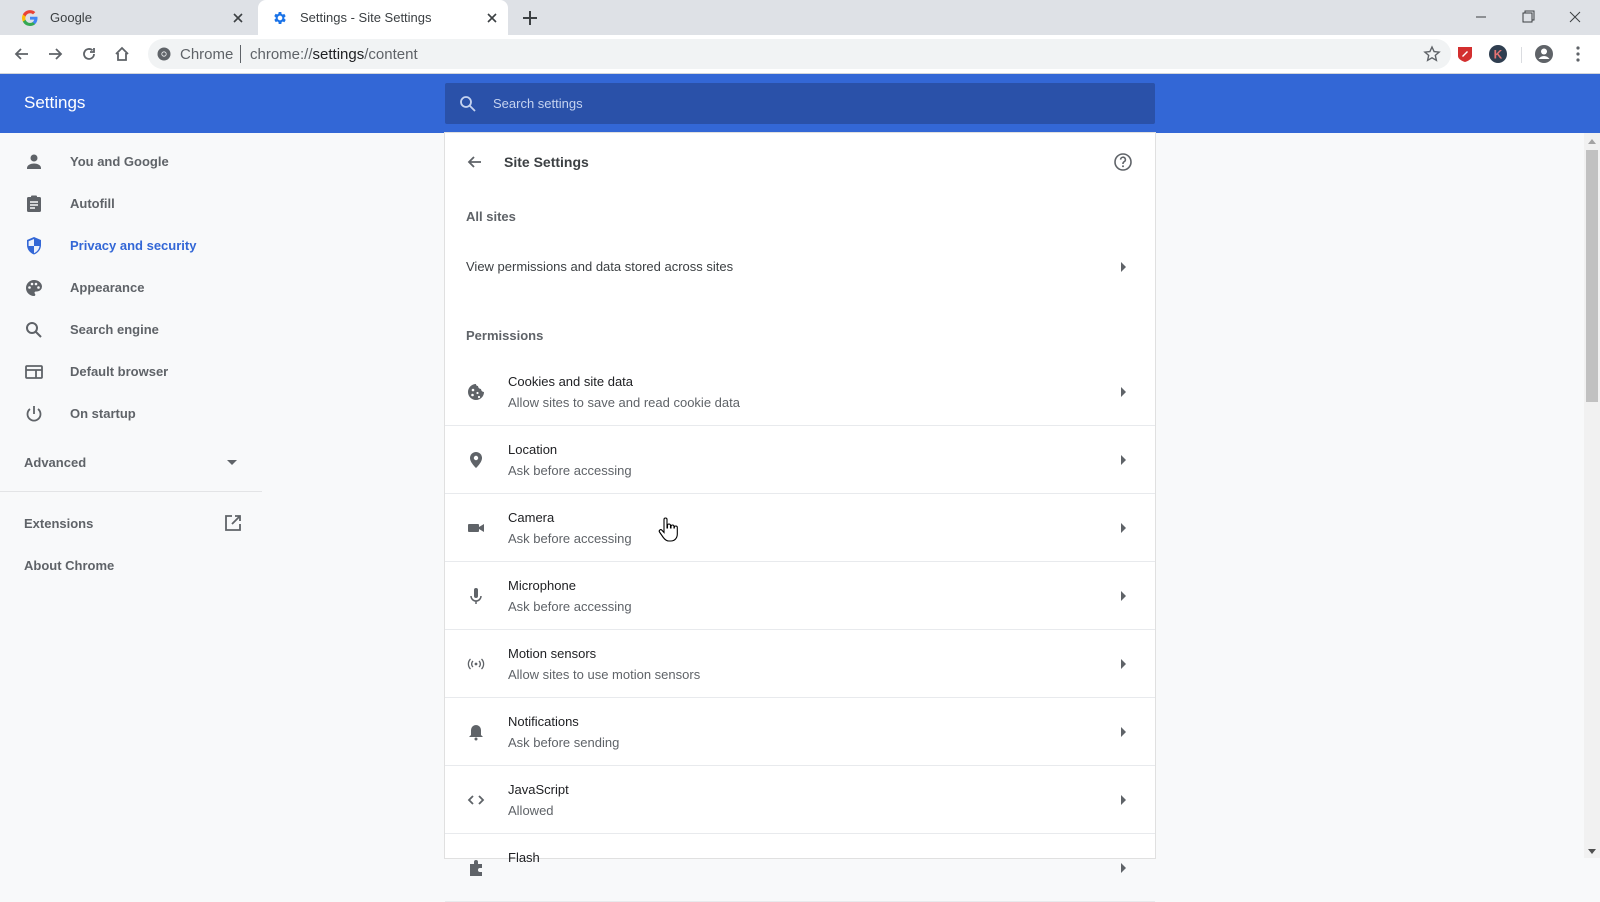 This screenshot has width=1600, height=902. I want to click on minimize-icon, so click(1481, 17).